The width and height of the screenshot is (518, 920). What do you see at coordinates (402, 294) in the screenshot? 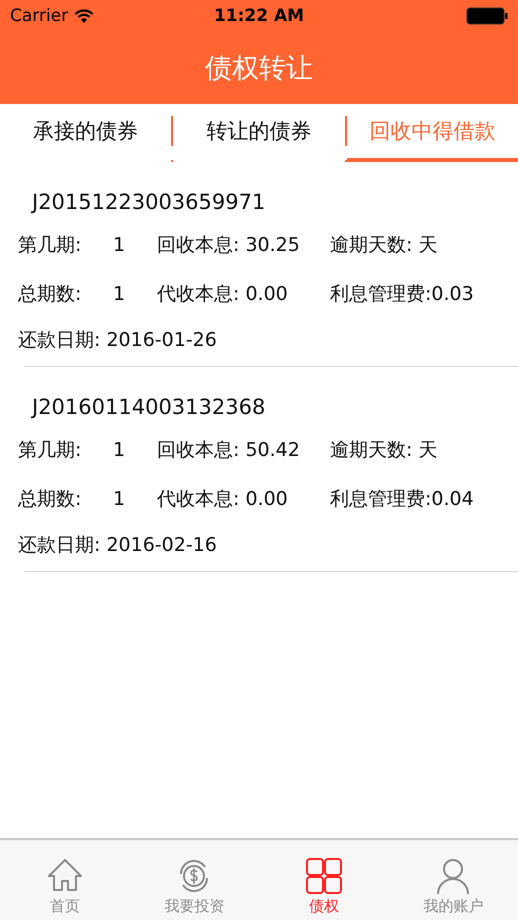
I see `field-text: 利息管理费:0.03` at bounding box center [402, 294].